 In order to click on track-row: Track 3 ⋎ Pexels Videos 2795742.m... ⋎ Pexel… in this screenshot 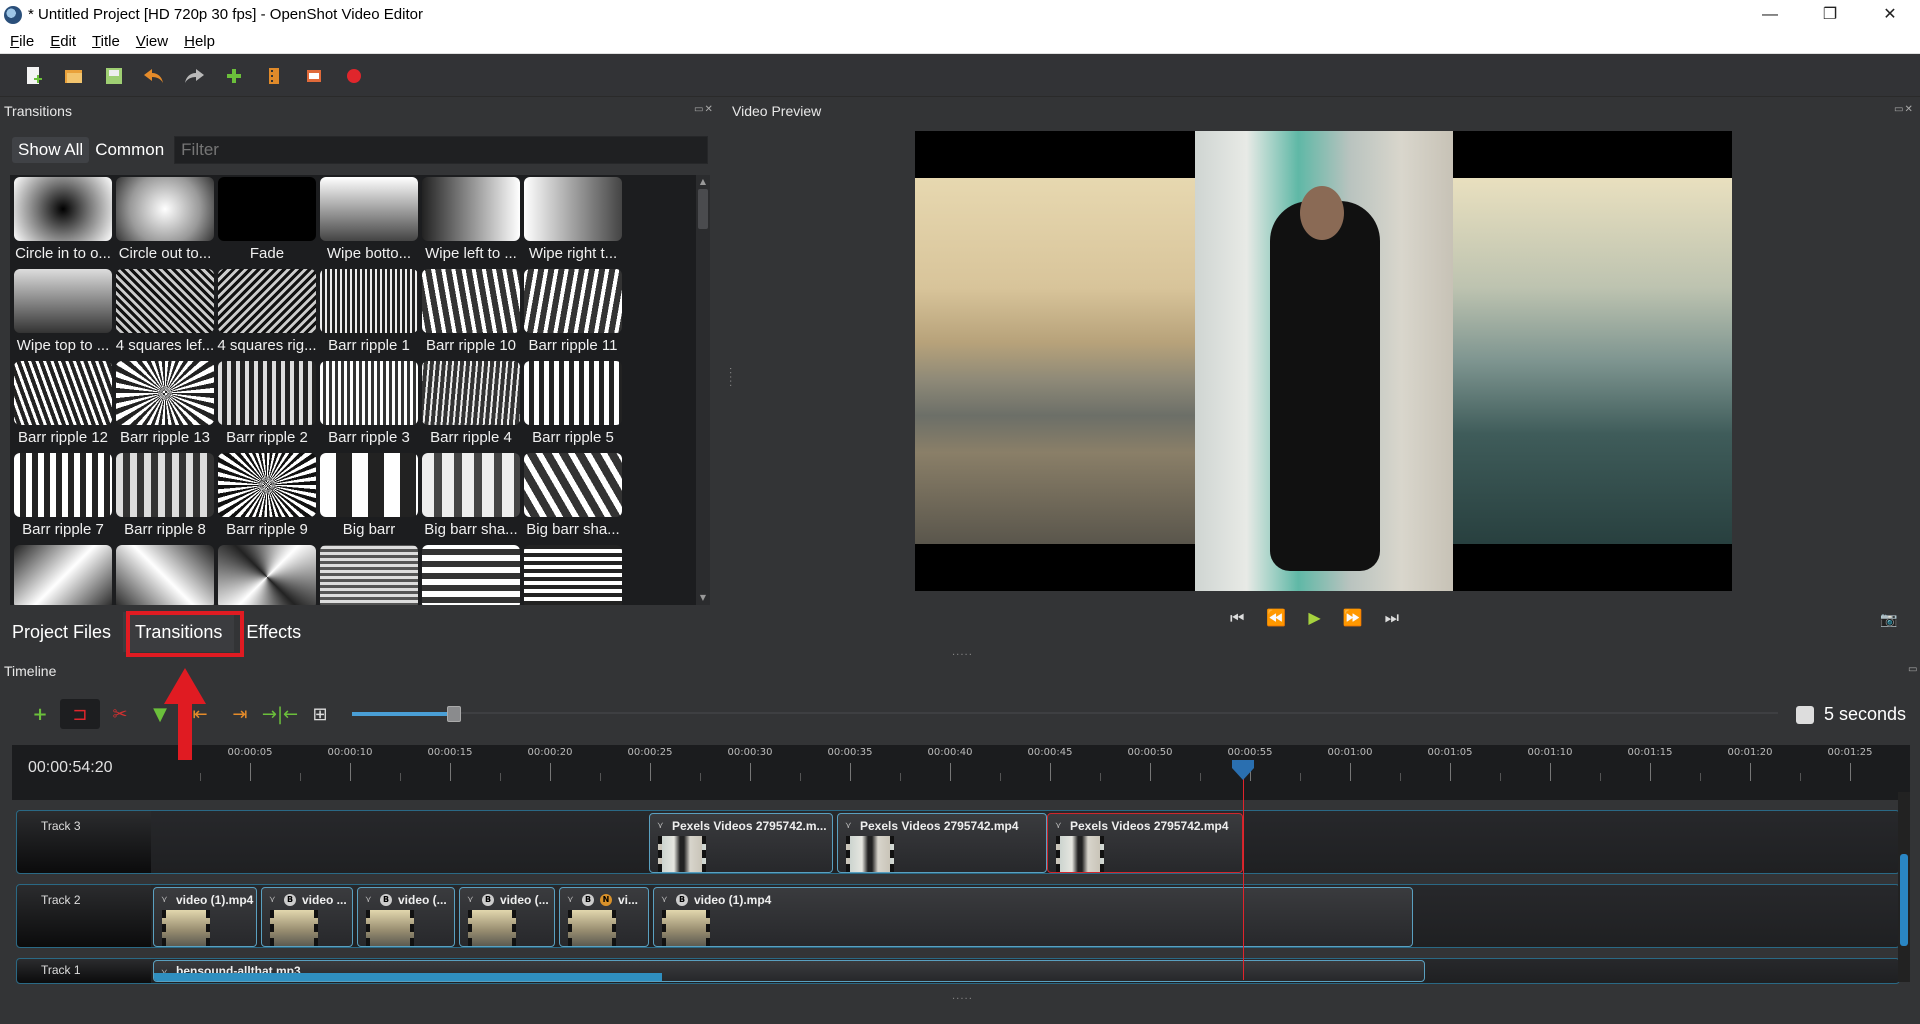, I will do `click(958, 842)`.